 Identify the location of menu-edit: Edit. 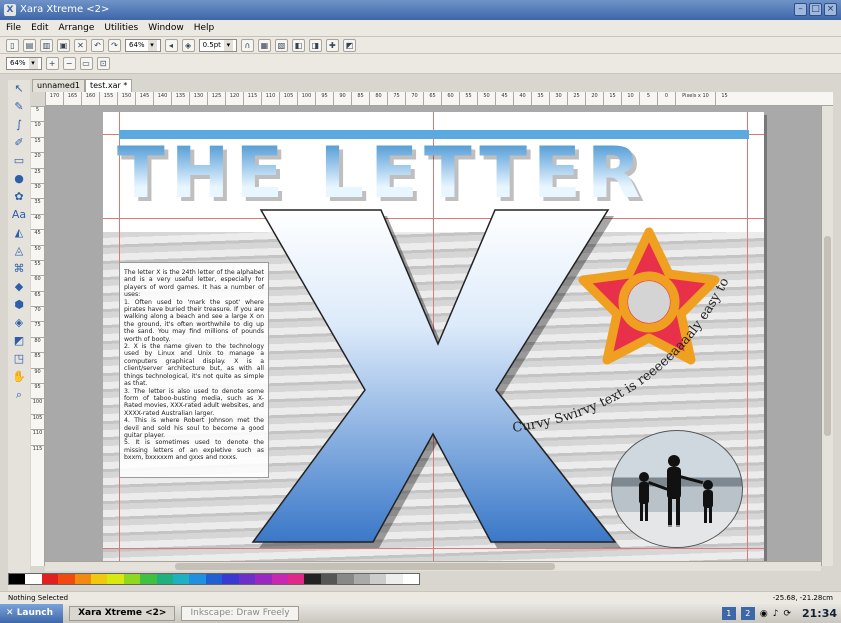
(39, 28).